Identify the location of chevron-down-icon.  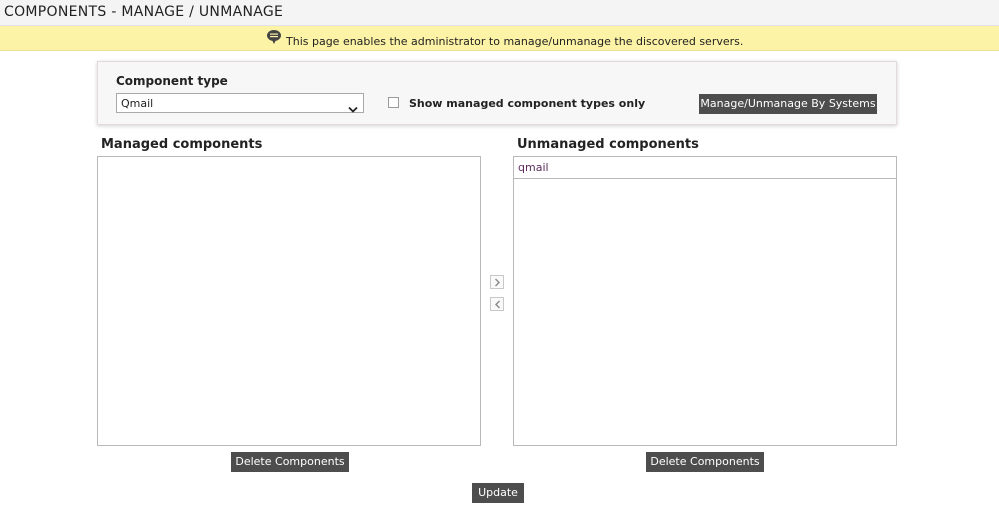
(353, 106).